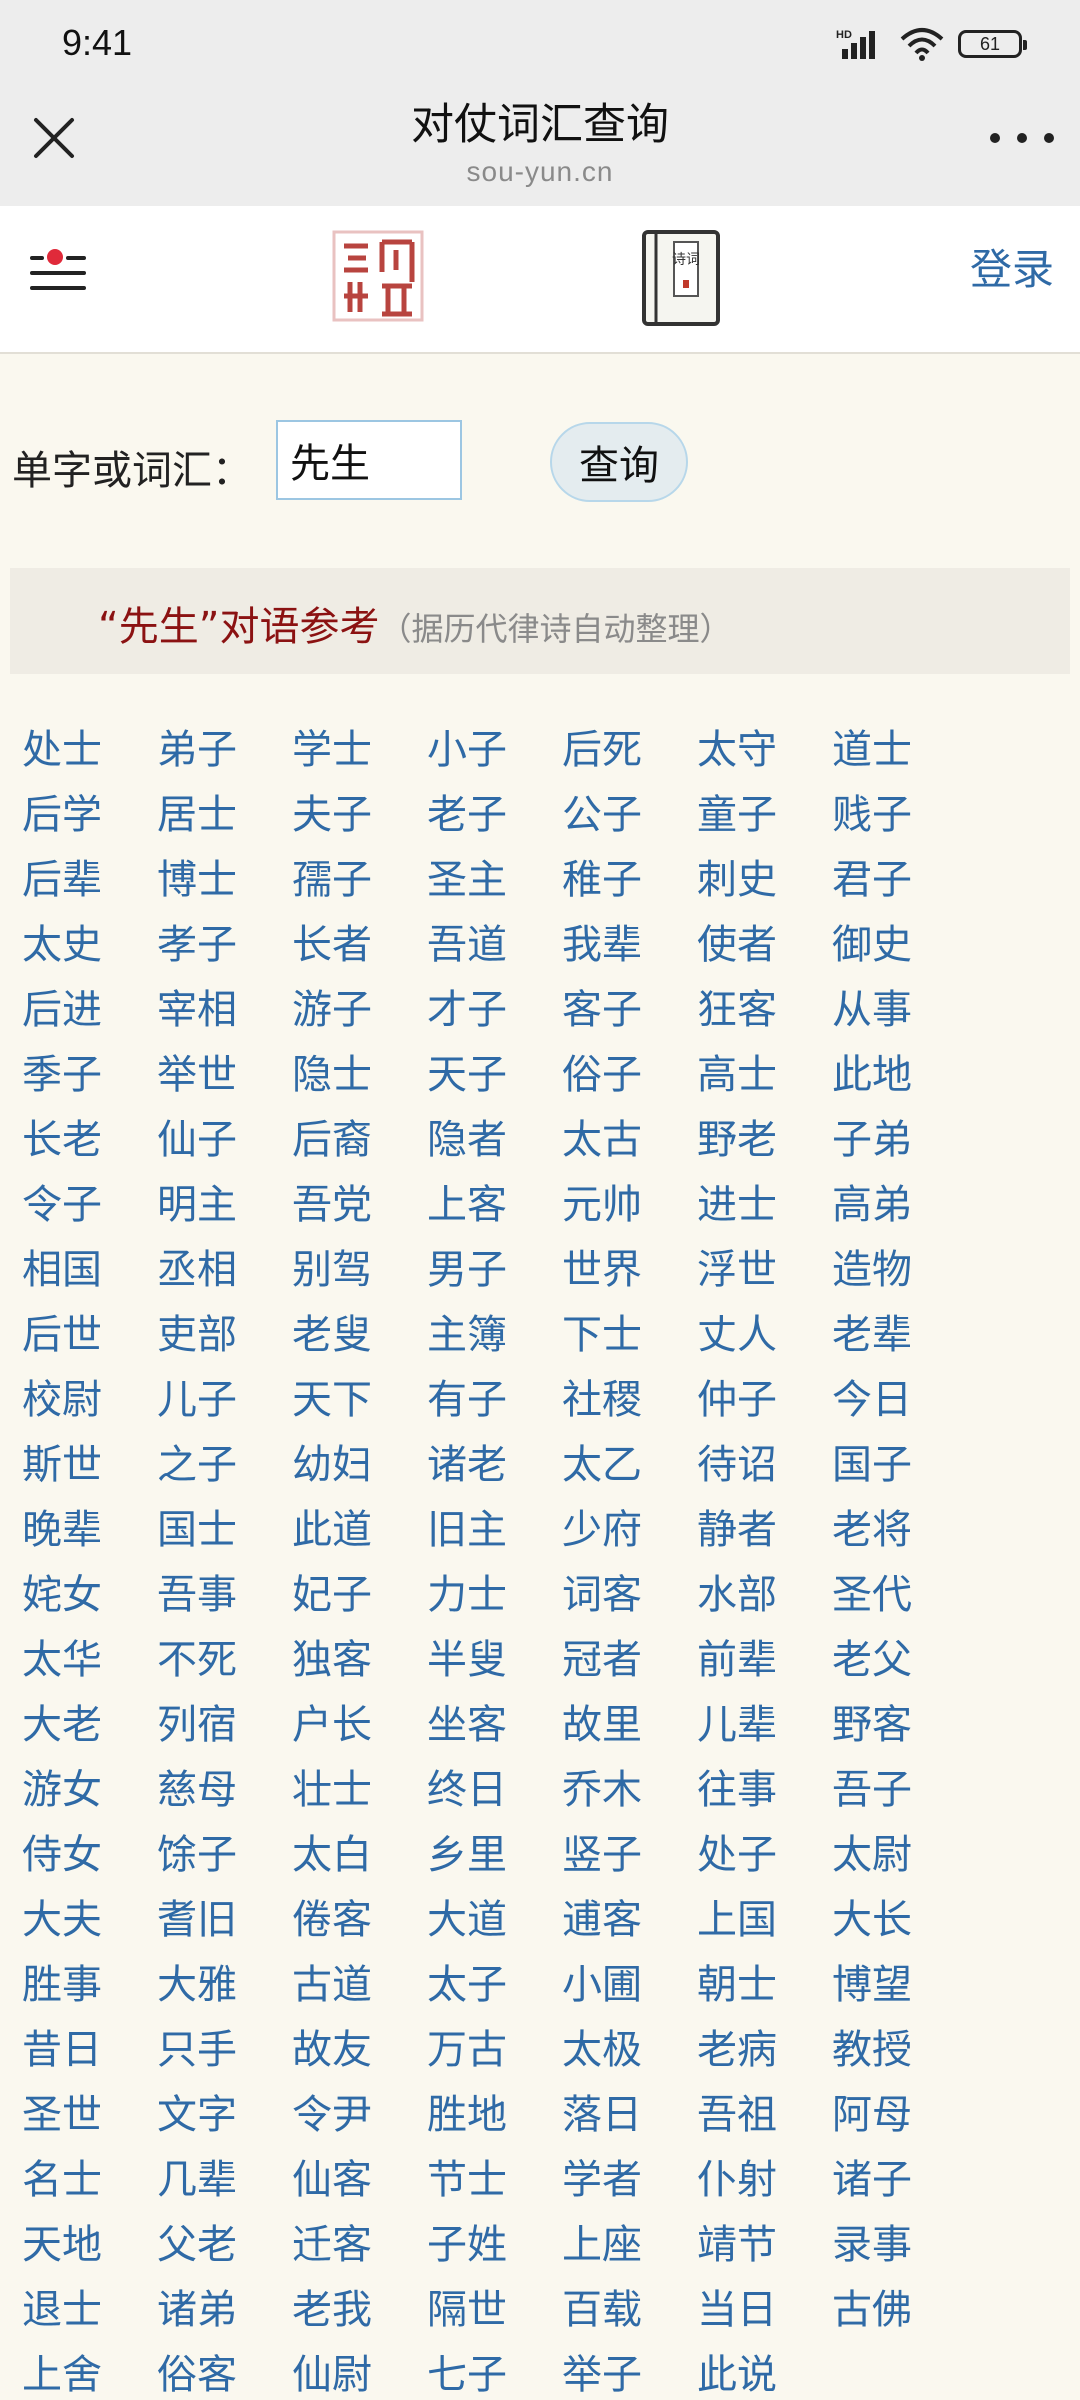  What do you see at coordinates (494, 1335) in the screenshot?
I see `word-link: 主簿` at bounding box center [494, 1335].